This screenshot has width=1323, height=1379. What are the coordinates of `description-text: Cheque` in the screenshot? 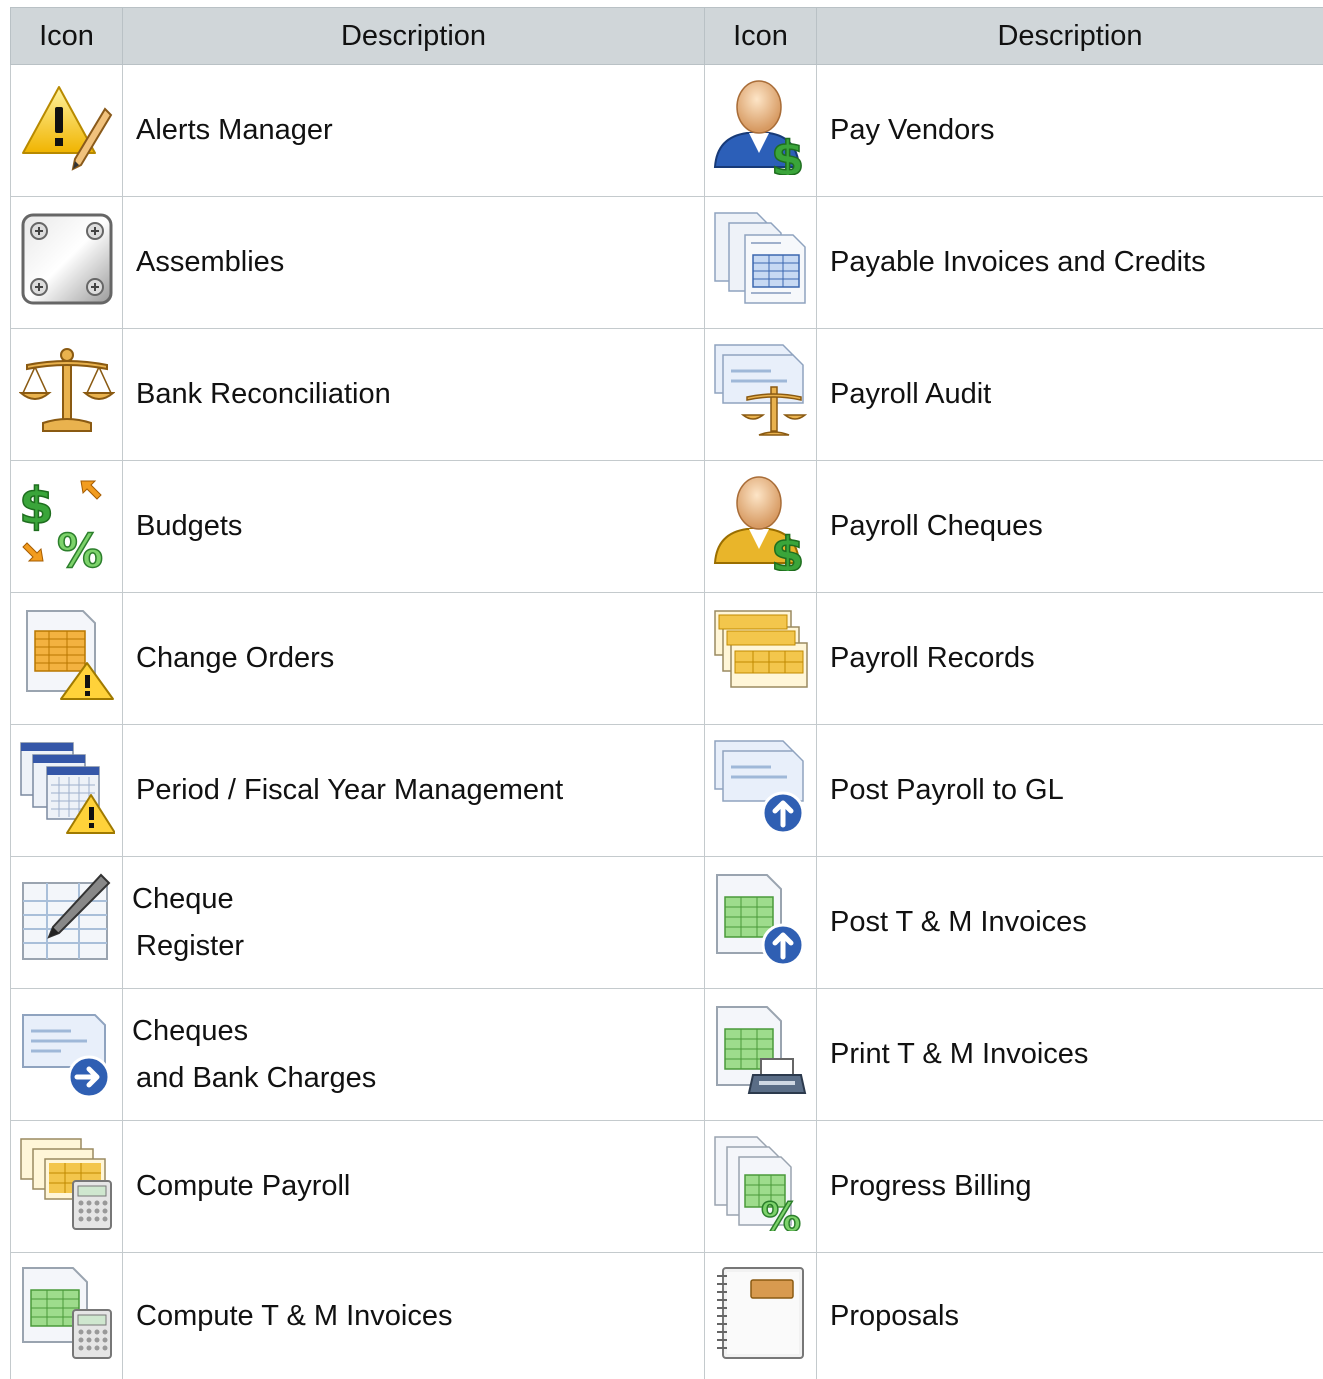 It's located at (183, 899).